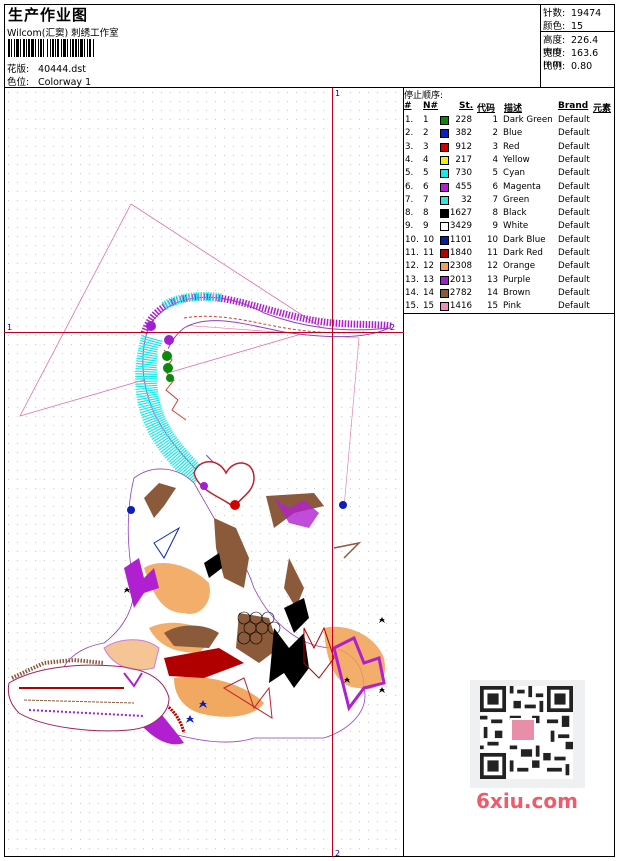  Describe the element at coordinates (429, 279) in the screenshot. I see `row-needle: 13` at that location.